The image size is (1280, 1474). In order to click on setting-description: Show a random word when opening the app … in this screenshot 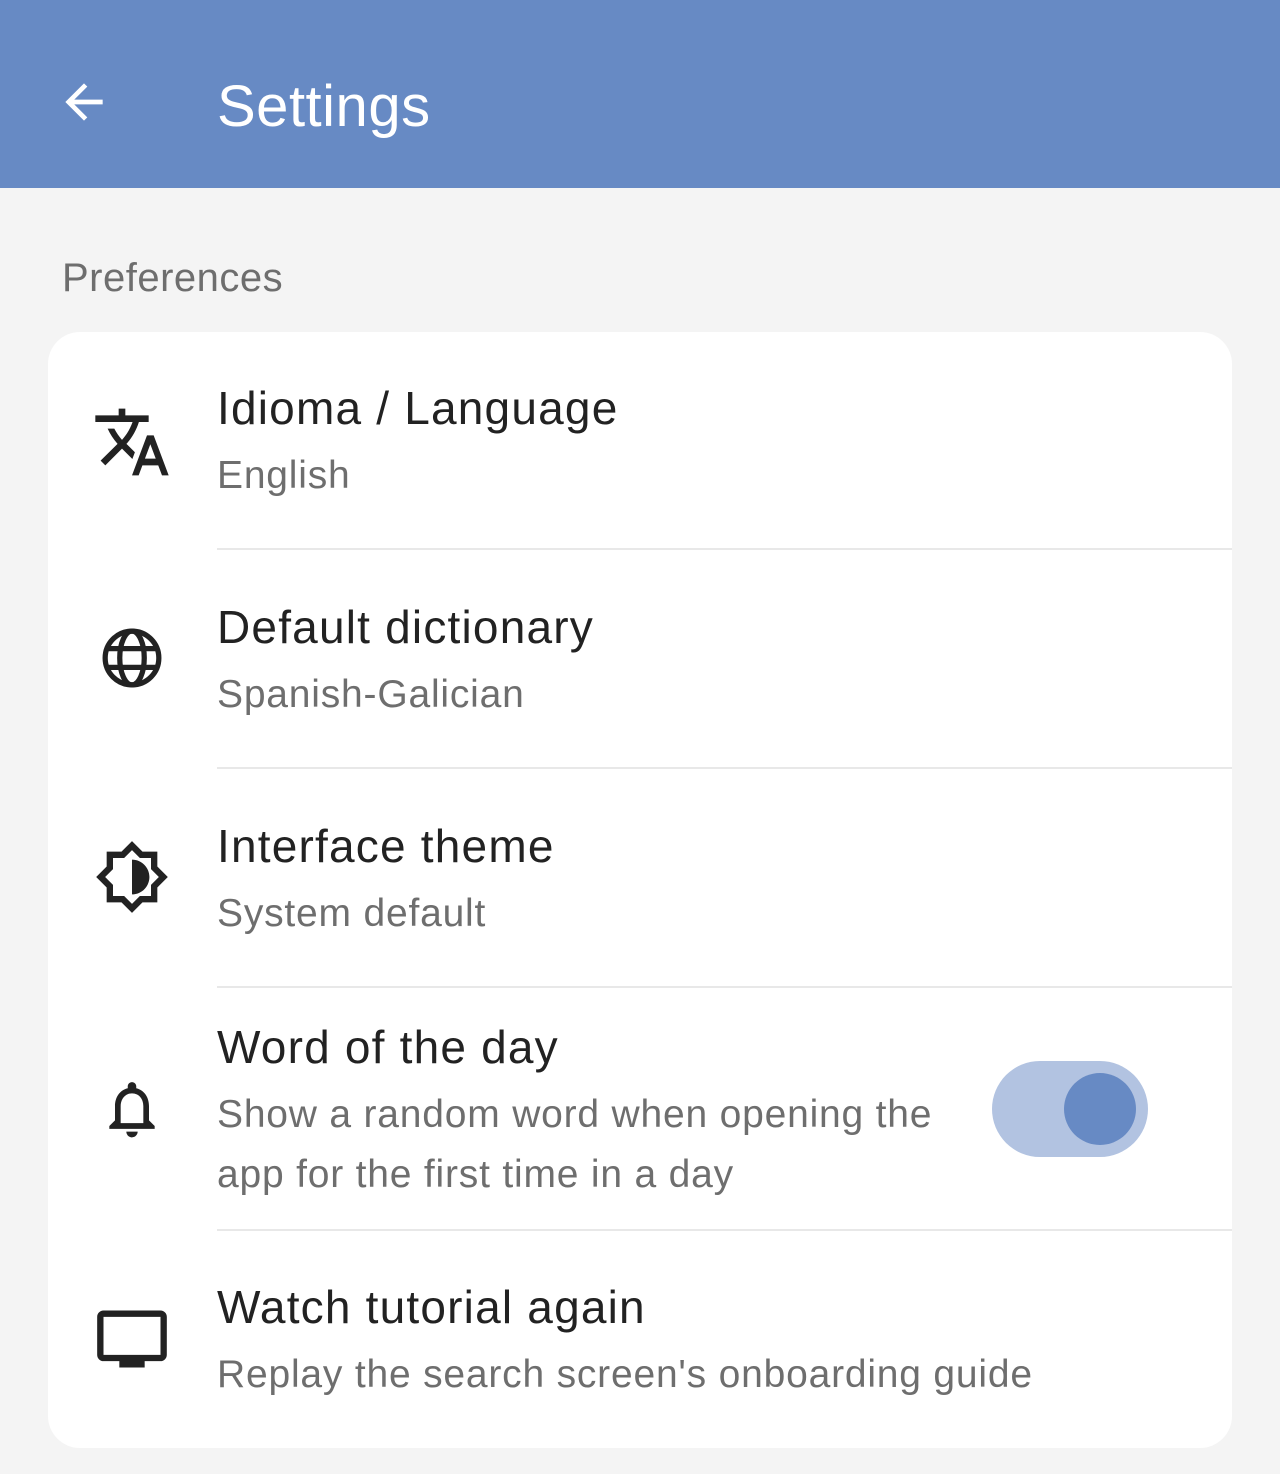, I will do `click(575, 1144)`.